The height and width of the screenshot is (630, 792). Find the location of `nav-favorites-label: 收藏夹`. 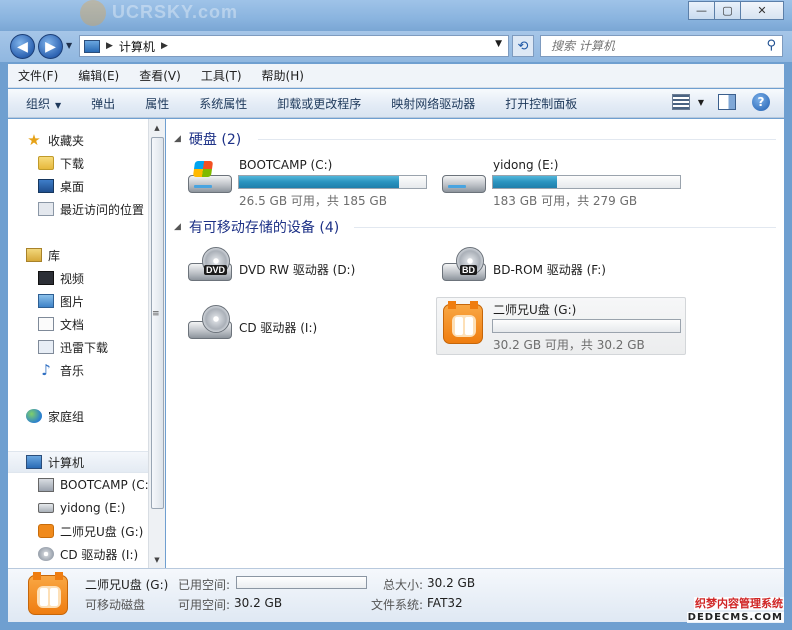

nav-favorites-label: 收藏夹 is located at coordinates (66, 140).